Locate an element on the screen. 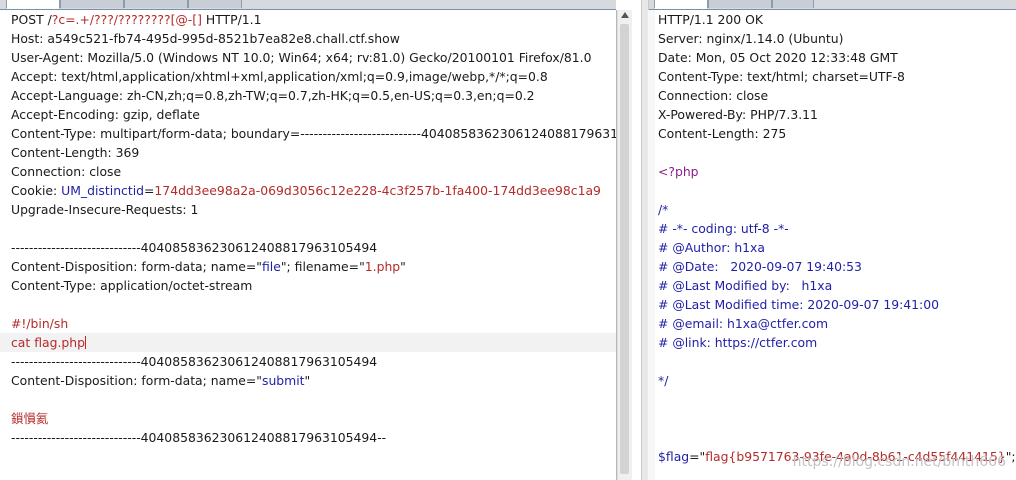 This screenshot has height=480, width=1016. code-token: # -*- coding: utf-8 -*- is located at coordinates (723, 228).